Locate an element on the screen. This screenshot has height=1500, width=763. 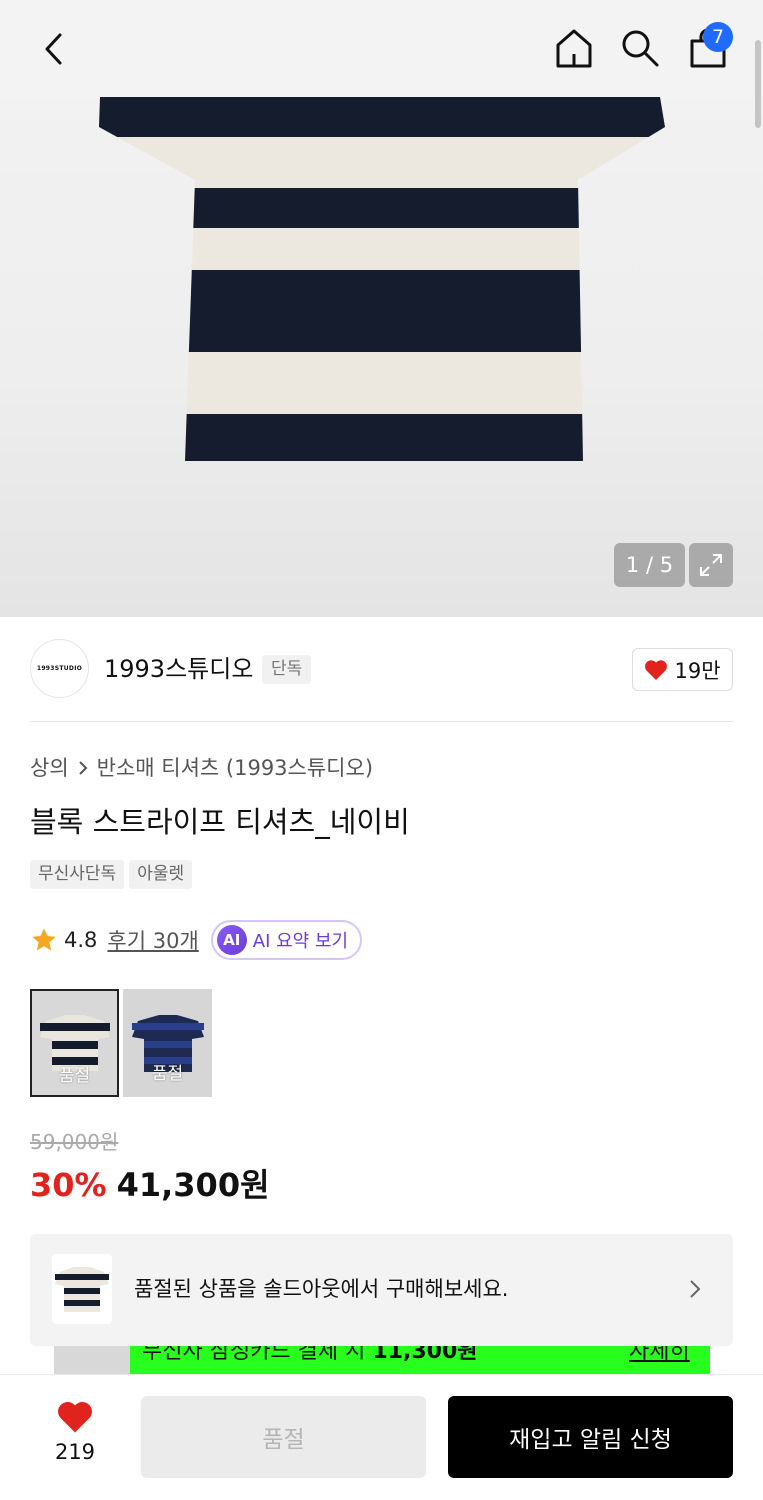
original-price: 59,000원 is located at coordinates (74, 1142).